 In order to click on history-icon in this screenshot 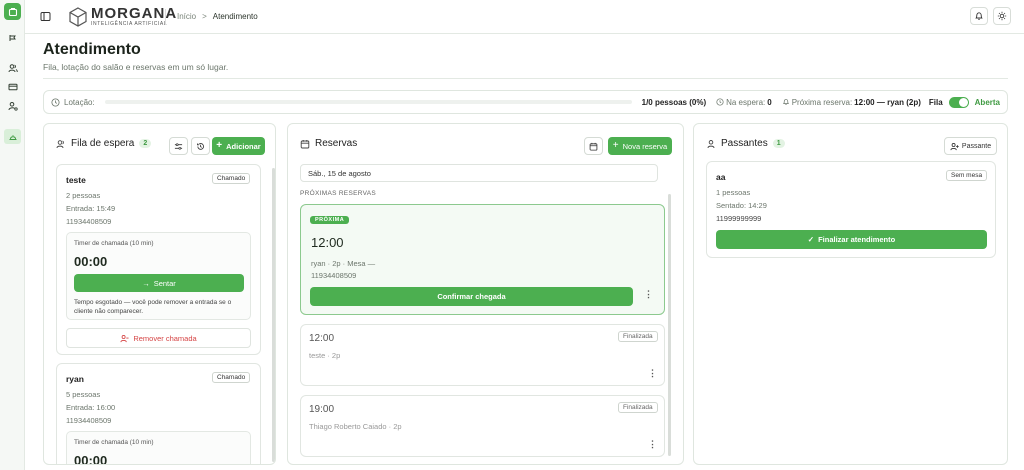, I will do `click(200, 146)`.